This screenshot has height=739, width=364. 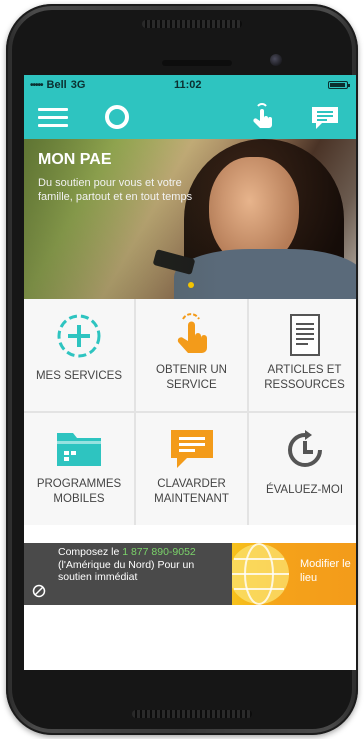 I want to click on tile-mes-services: MES SERVICES, so click(x=79, y=355).